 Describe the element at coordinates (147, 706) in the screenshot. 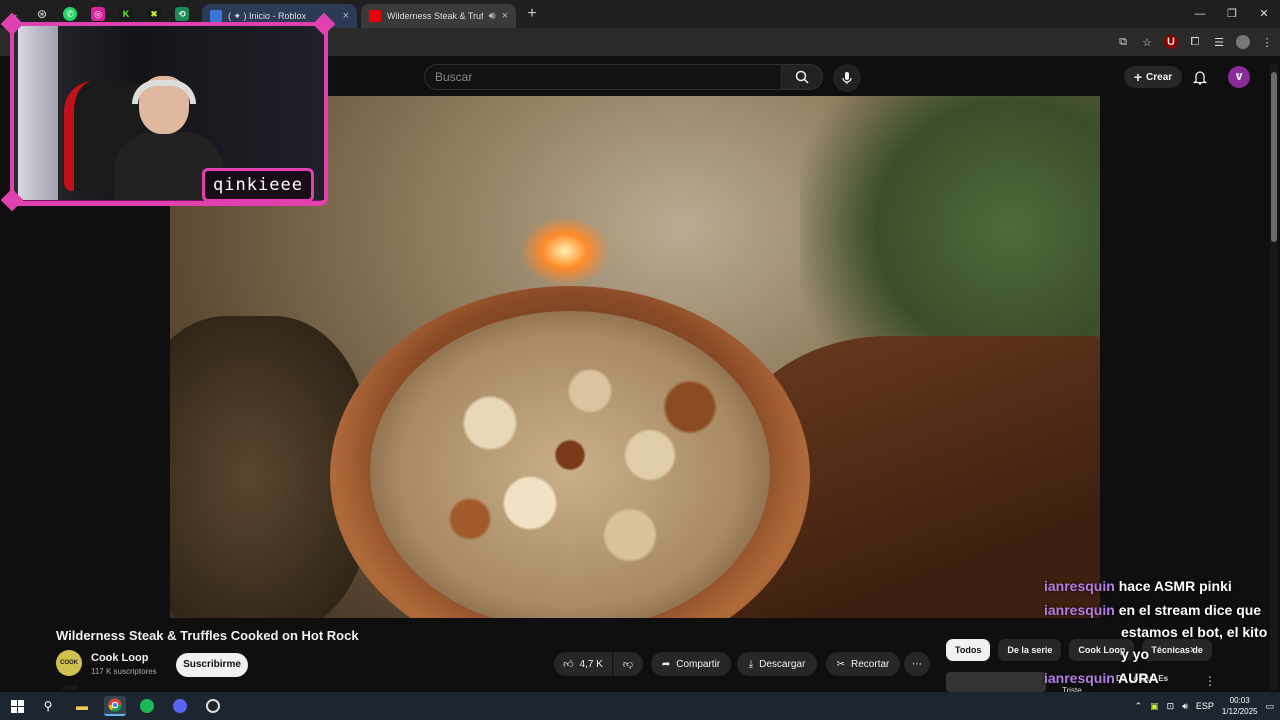

I see `spotify-icon` at that location.